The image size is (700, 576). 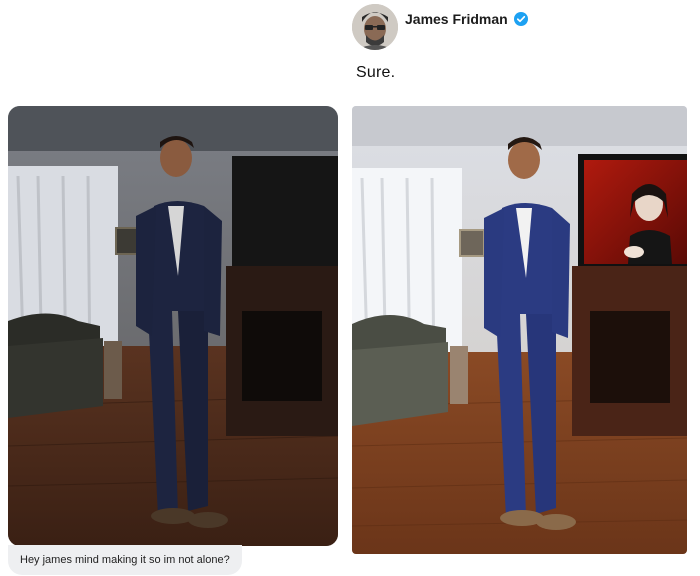 I want to click on avatar-illustration, so click(x=375, y=27).